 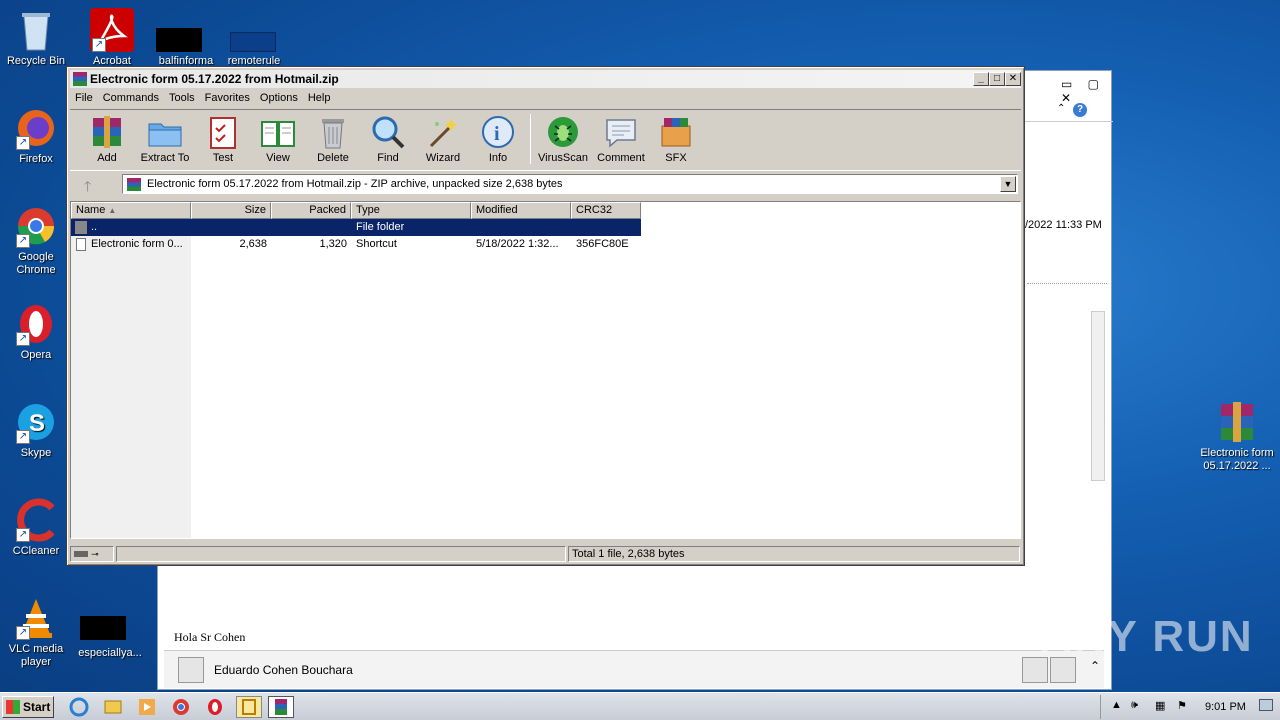 I want to click on dropdown-arrow-icon: ▼, so click(x=1008, y=184).